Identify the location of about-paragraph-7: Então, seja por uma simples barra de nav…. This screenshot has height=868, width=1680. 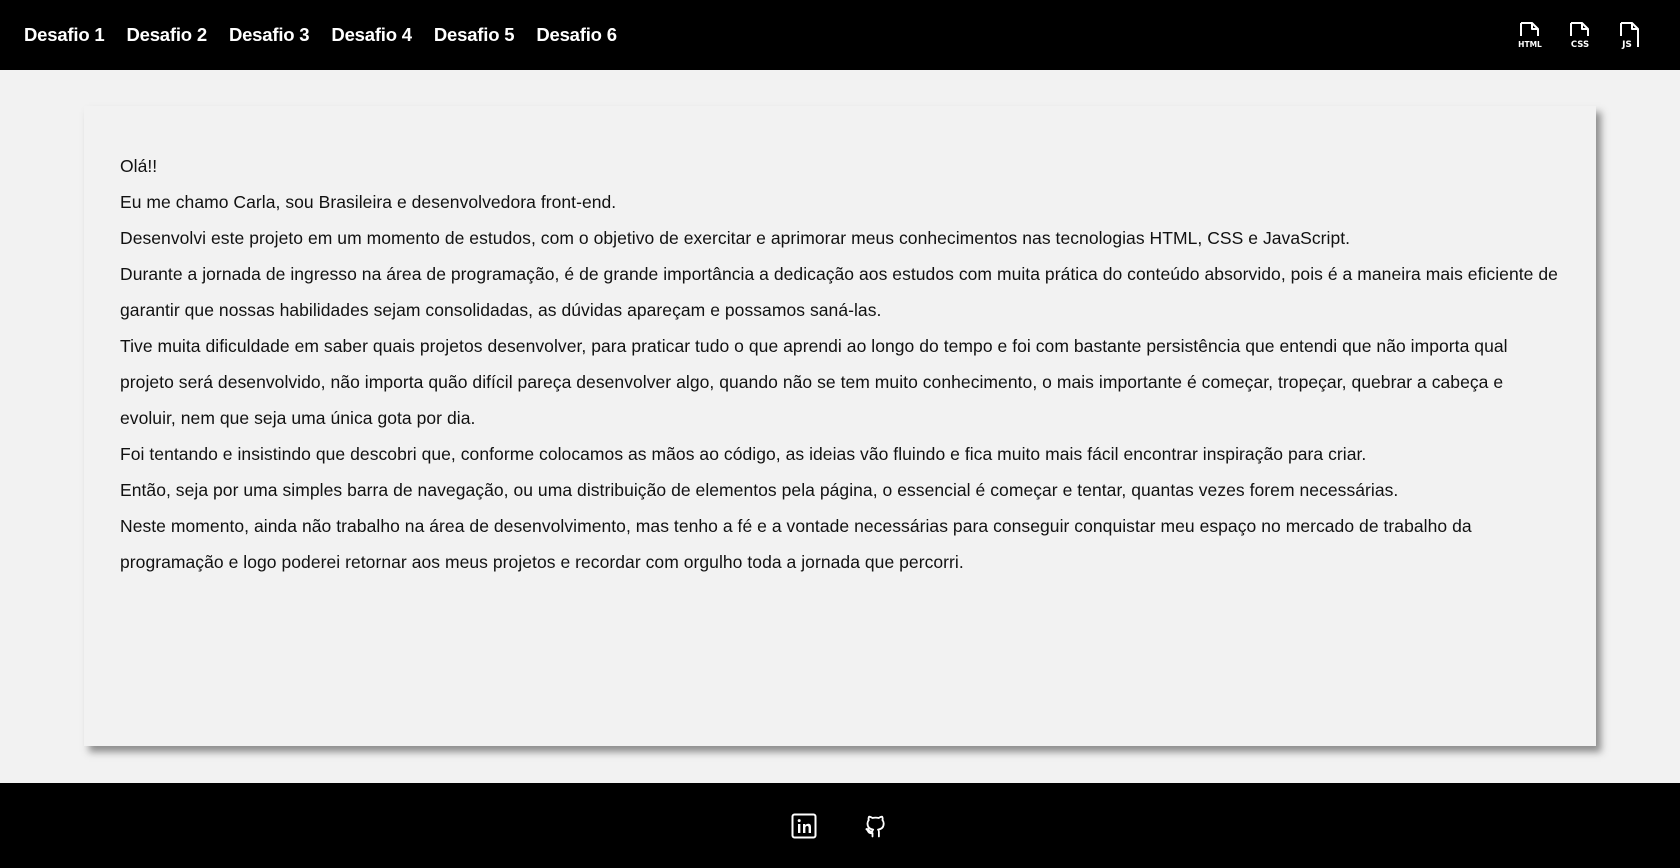
(759, 490).